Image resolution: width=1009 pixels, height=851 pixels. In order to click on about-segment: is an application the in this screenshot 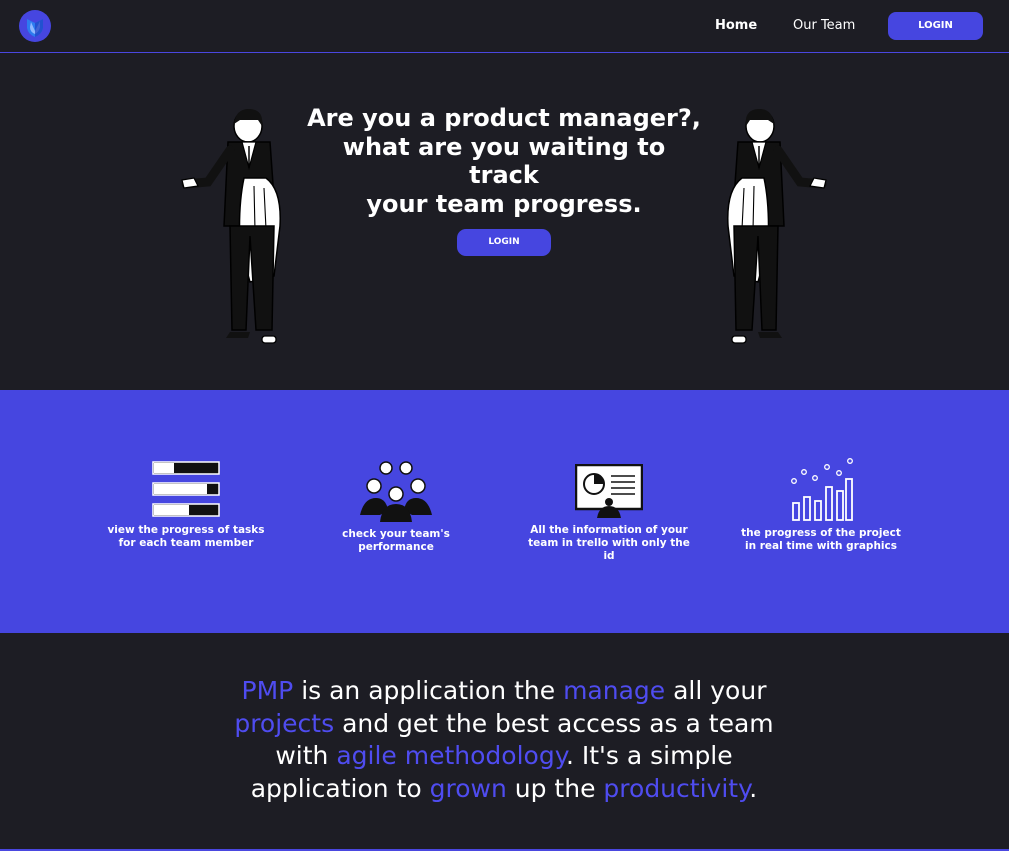, I will do `click(428, 690)`.